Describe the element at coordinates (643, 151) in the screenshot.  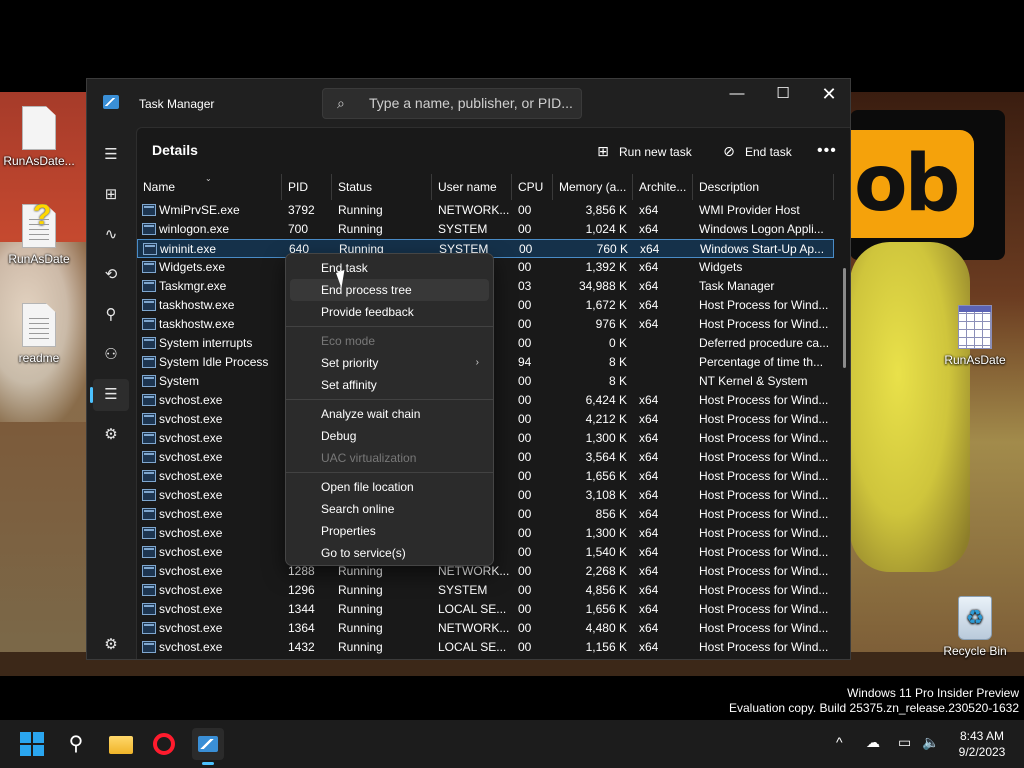
I see `run-new-task-button: ⊞ Run new task` at that location.